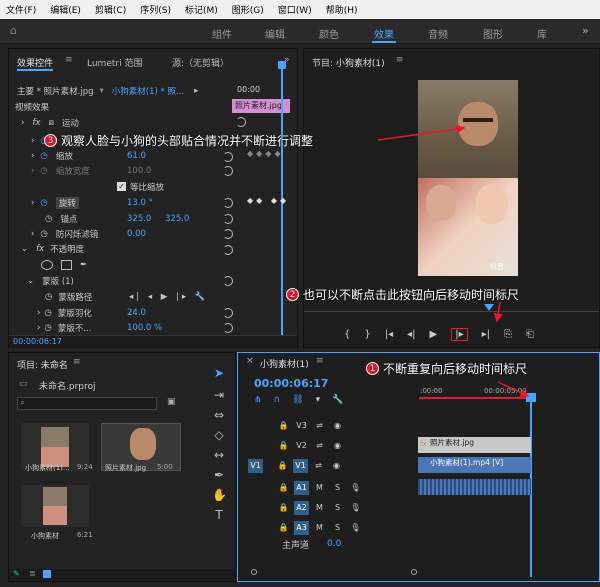 This screenshot has height=587, width=600. What do you see at coordinates (16, 573) in the screenshot?
I see `write-lock-icon: ✎` at bounding box center [16, 573].